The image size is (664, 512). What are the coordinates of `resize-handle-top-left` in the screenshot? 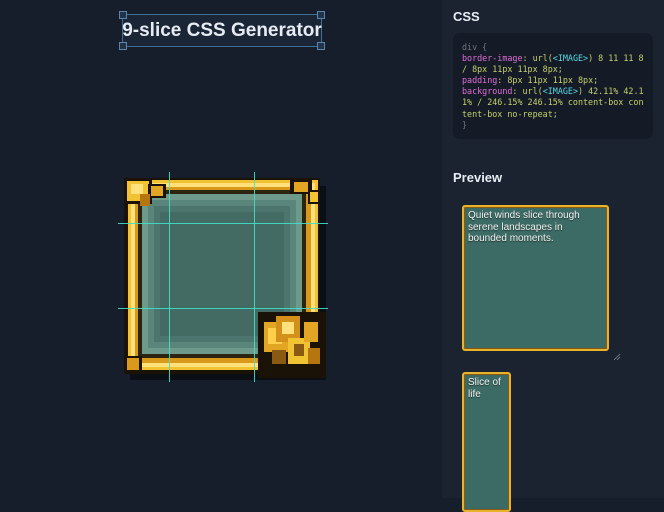 It's located at (123, 15).